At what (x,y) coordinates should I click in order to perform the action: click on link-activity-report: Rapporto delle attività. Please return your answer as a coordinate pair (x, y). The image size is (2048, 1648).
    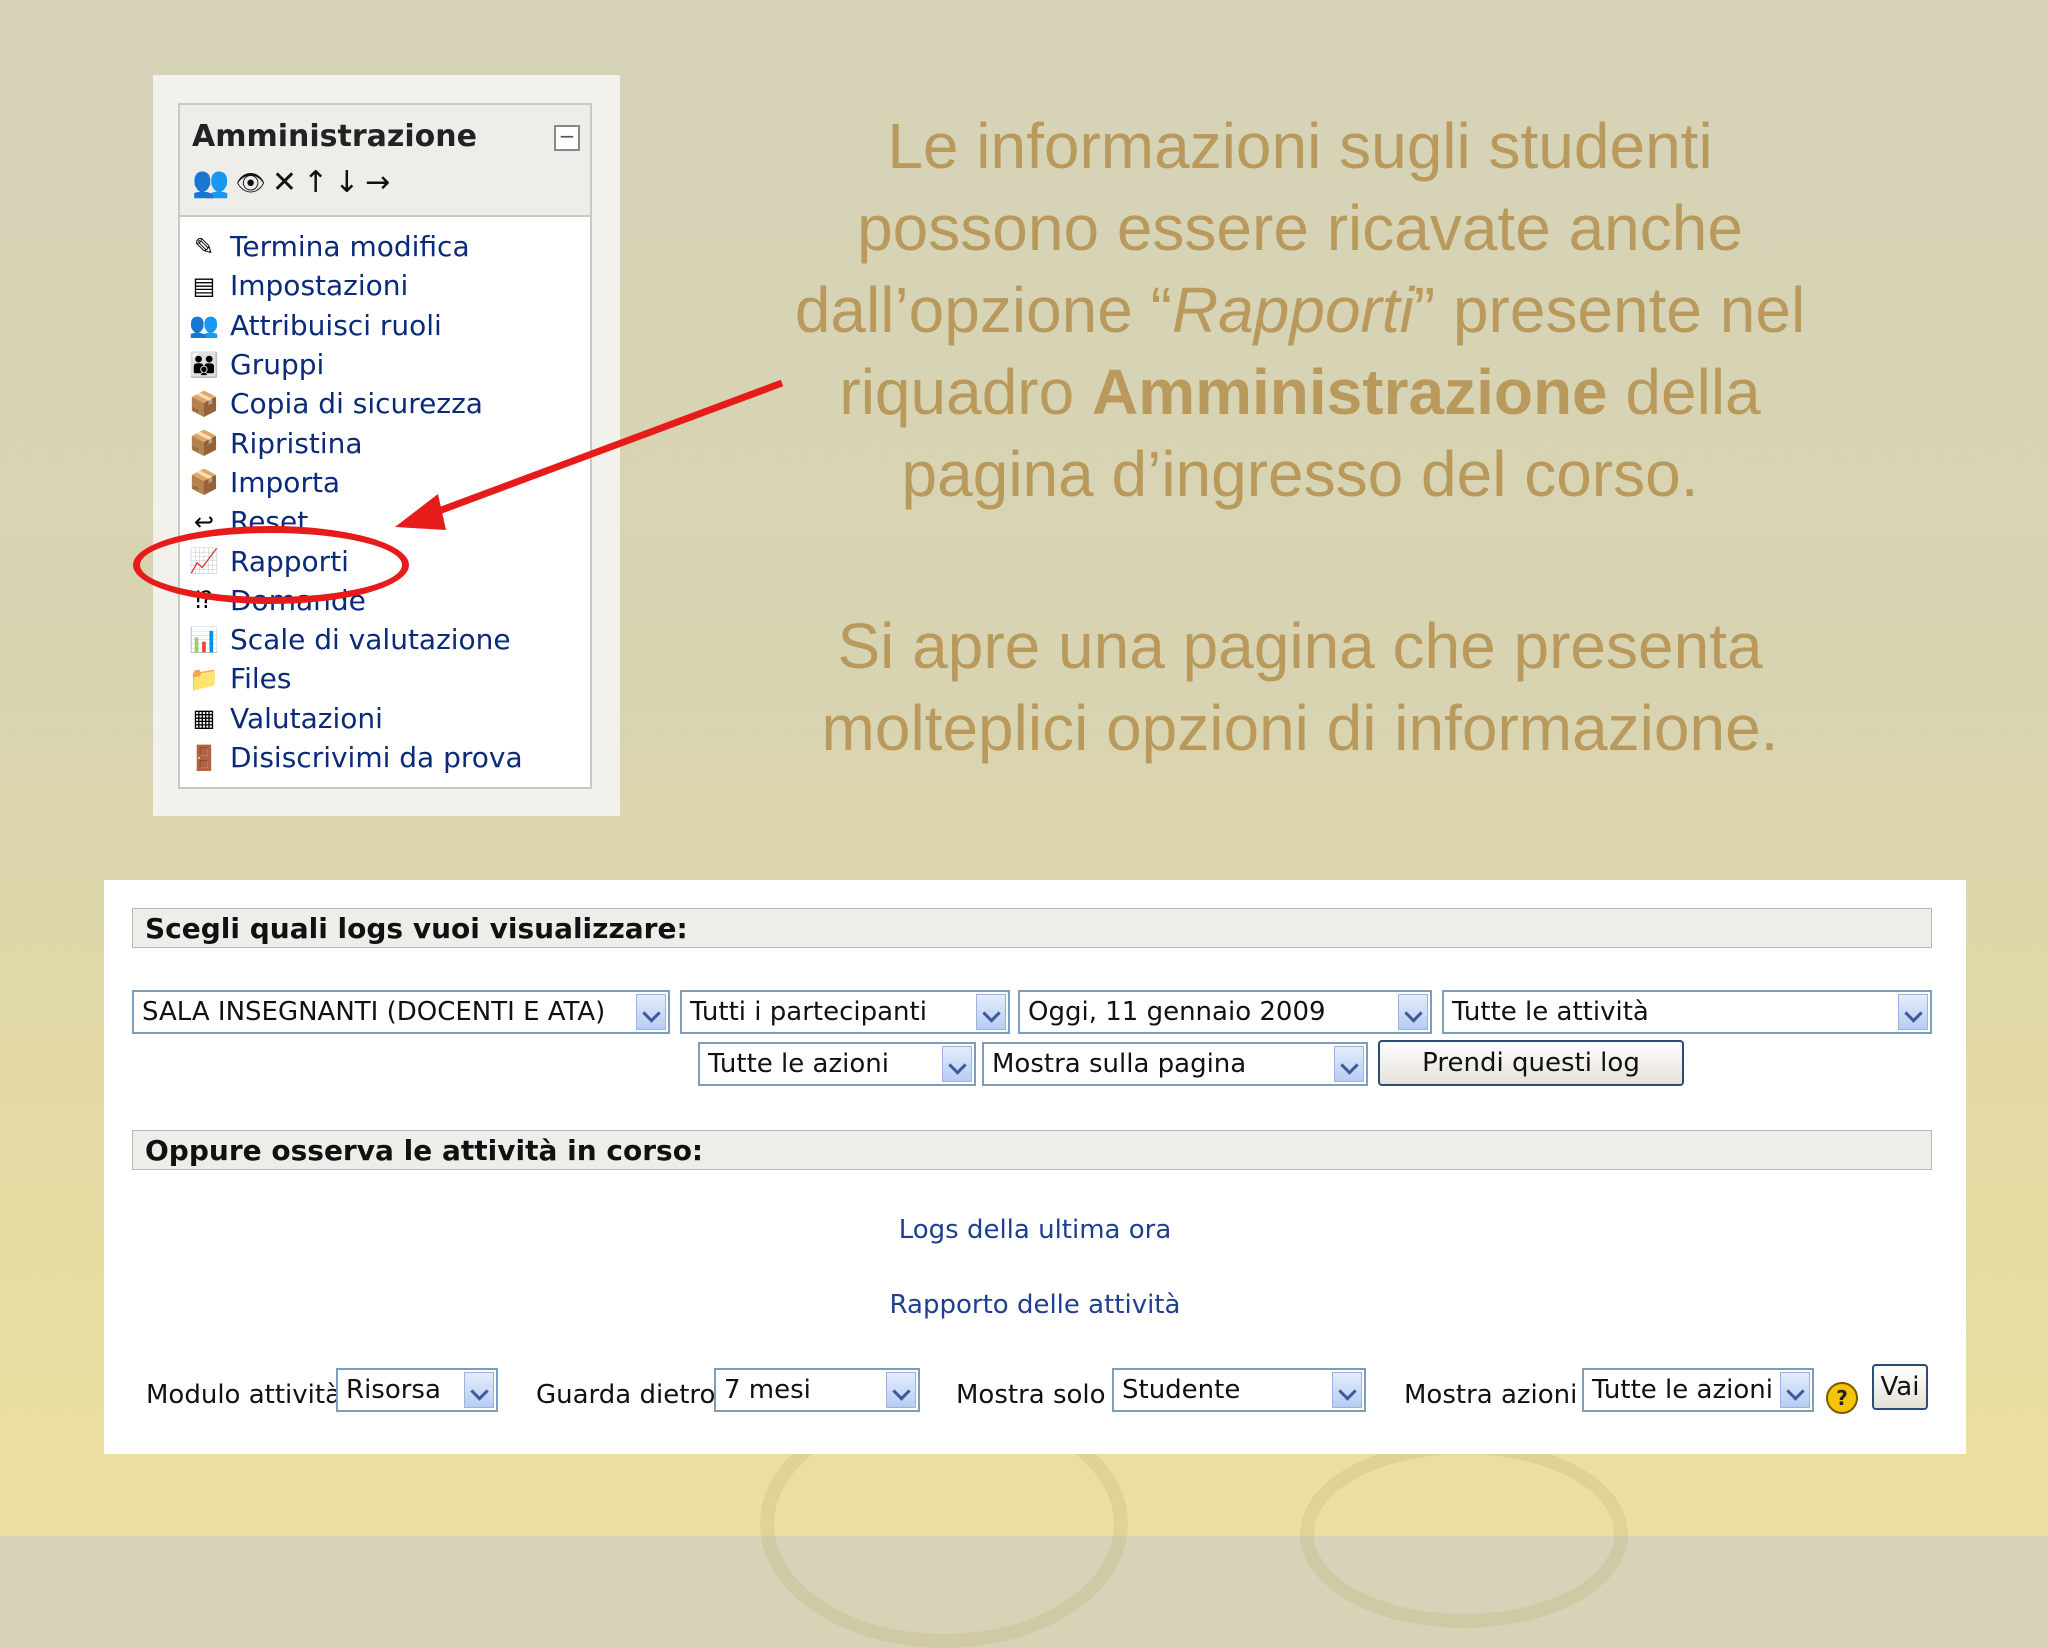
    Looking at the image, I should click on (1035, 1305).